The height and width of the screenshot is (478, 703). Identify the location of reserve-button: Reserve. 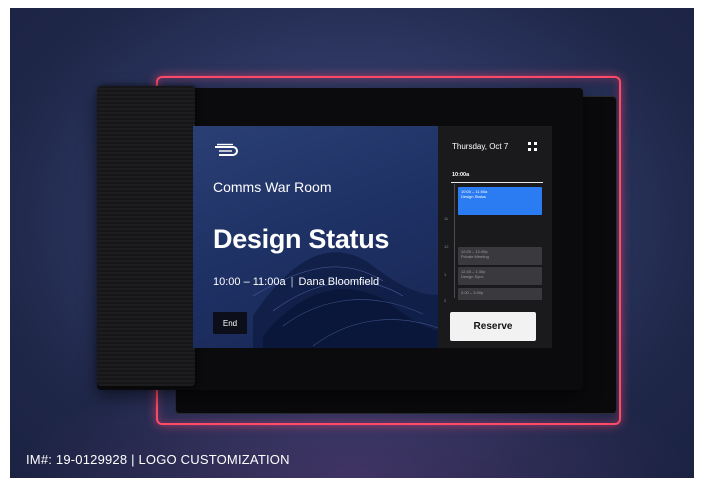
(493, 326).